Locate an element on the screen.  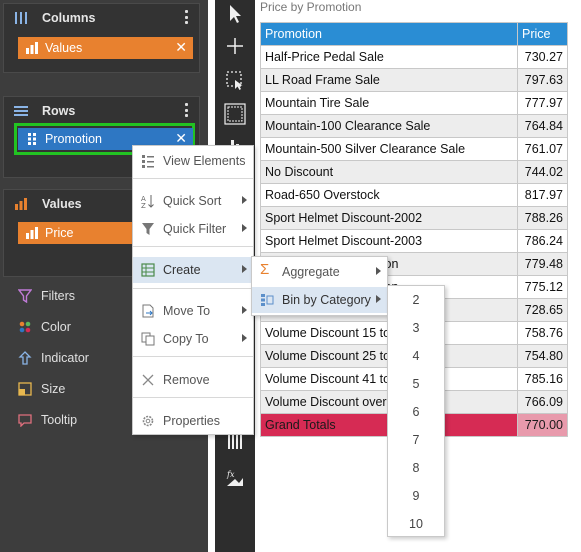
pan-icon is located at coordinates (235, 46).